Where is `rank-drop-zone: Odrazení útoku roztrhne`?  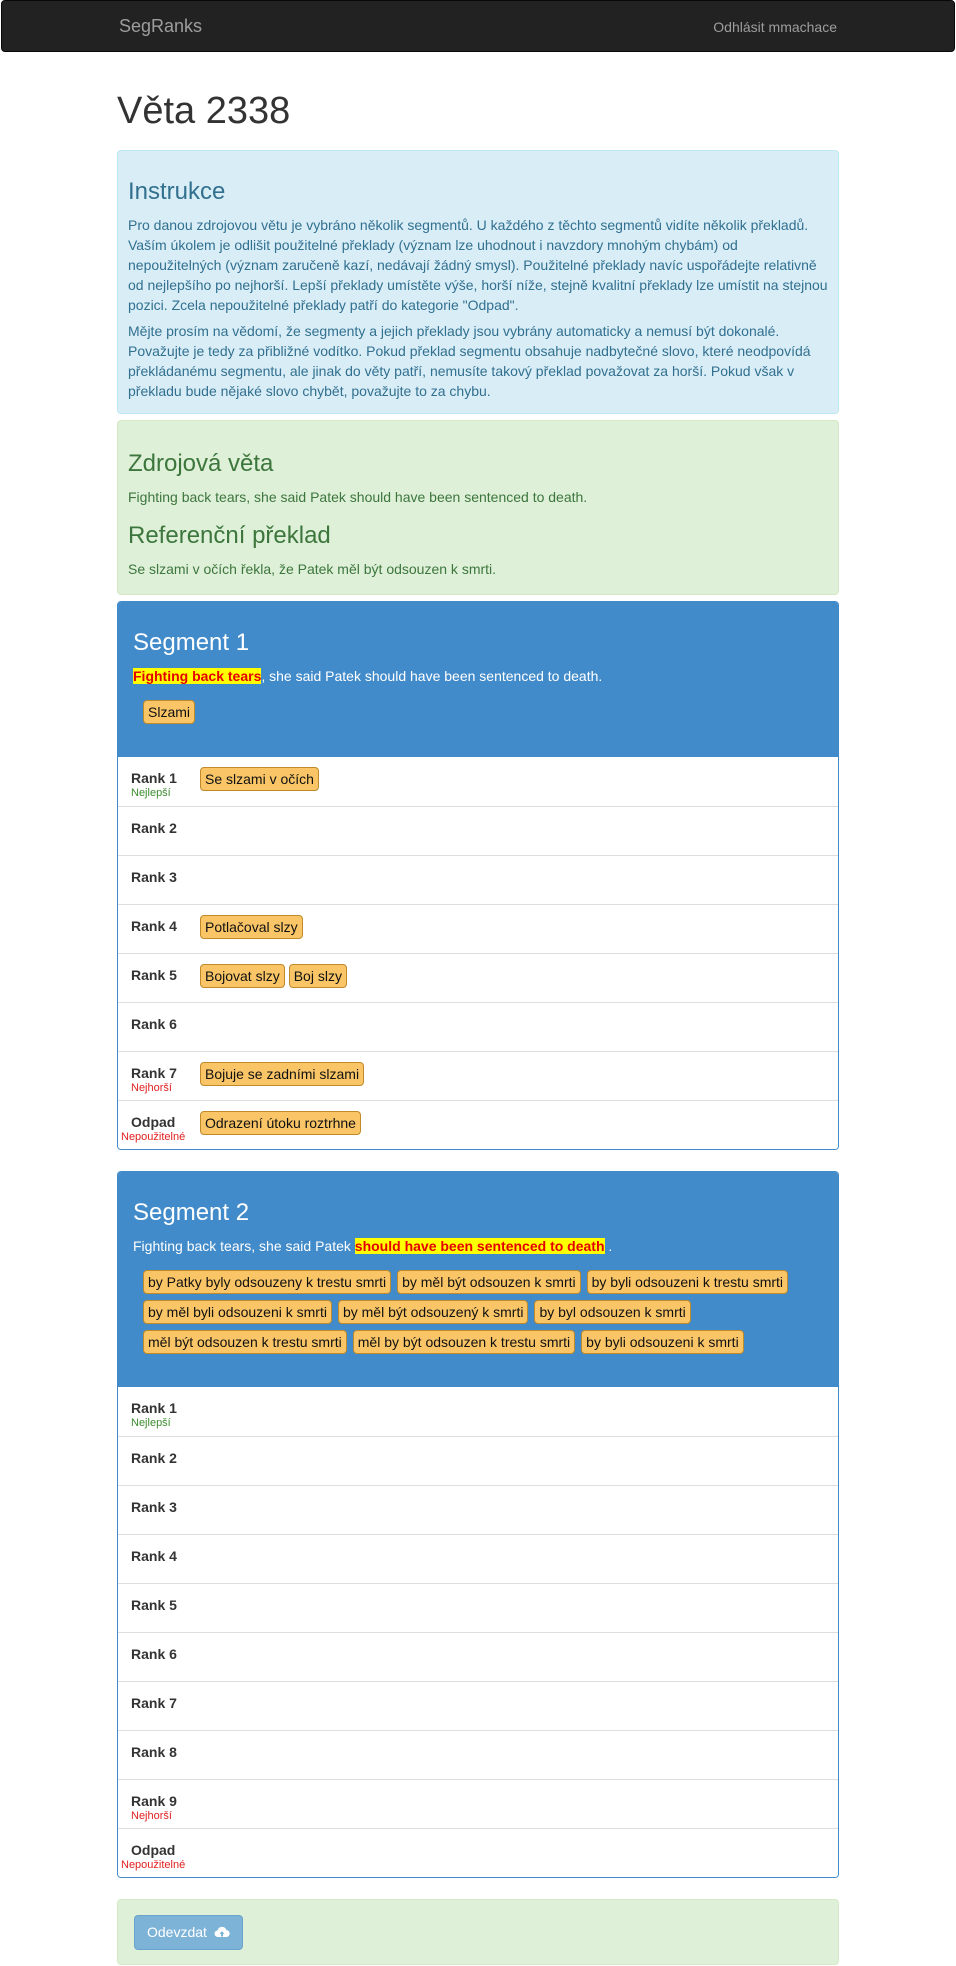
rank-drop-zone: Odrazení útoku roztrhne is located at coordinates (282, 1123).